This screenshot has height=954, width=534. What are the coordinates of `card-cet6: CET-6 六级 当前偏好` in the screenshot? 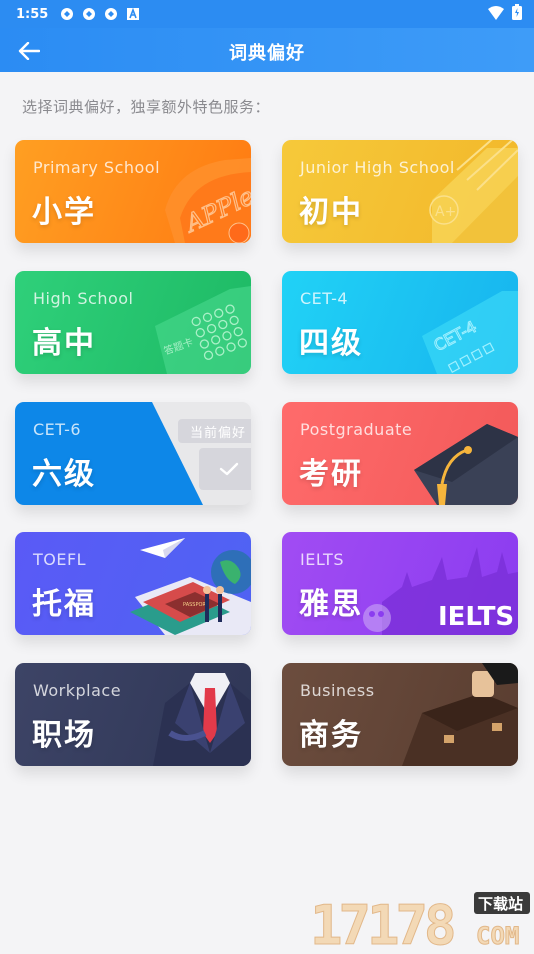 It's located at (133, 453).